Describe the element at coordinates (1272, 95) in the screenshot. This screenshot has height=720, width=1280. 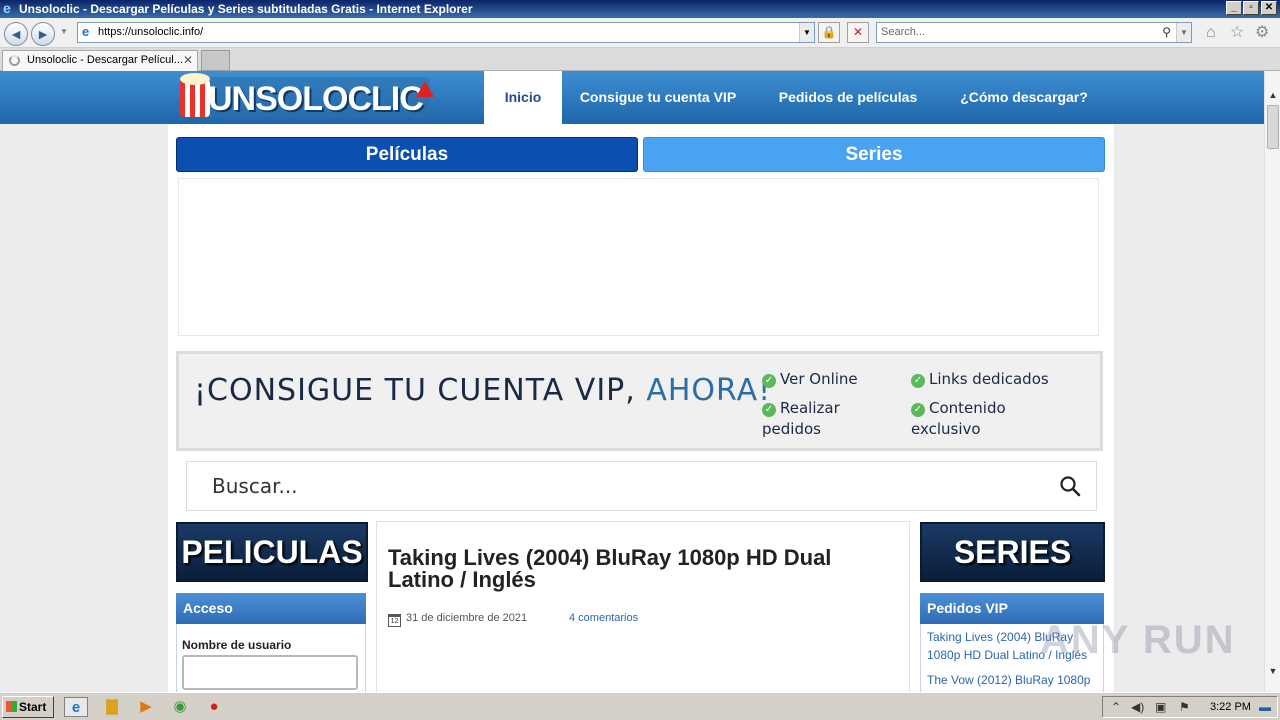
I see `scroll-up-icon: ▲` at that location.